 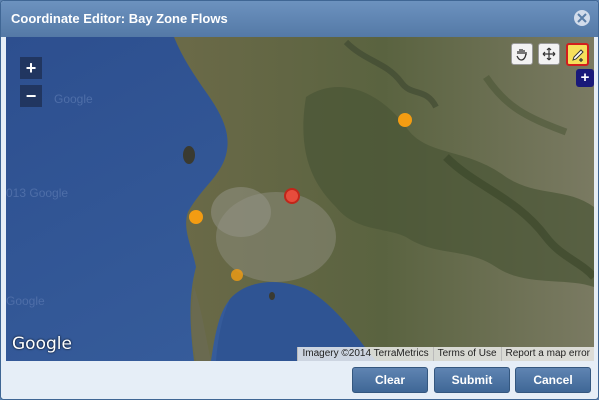 I want to click on map-marker-selected, so click(x=292, y=196).